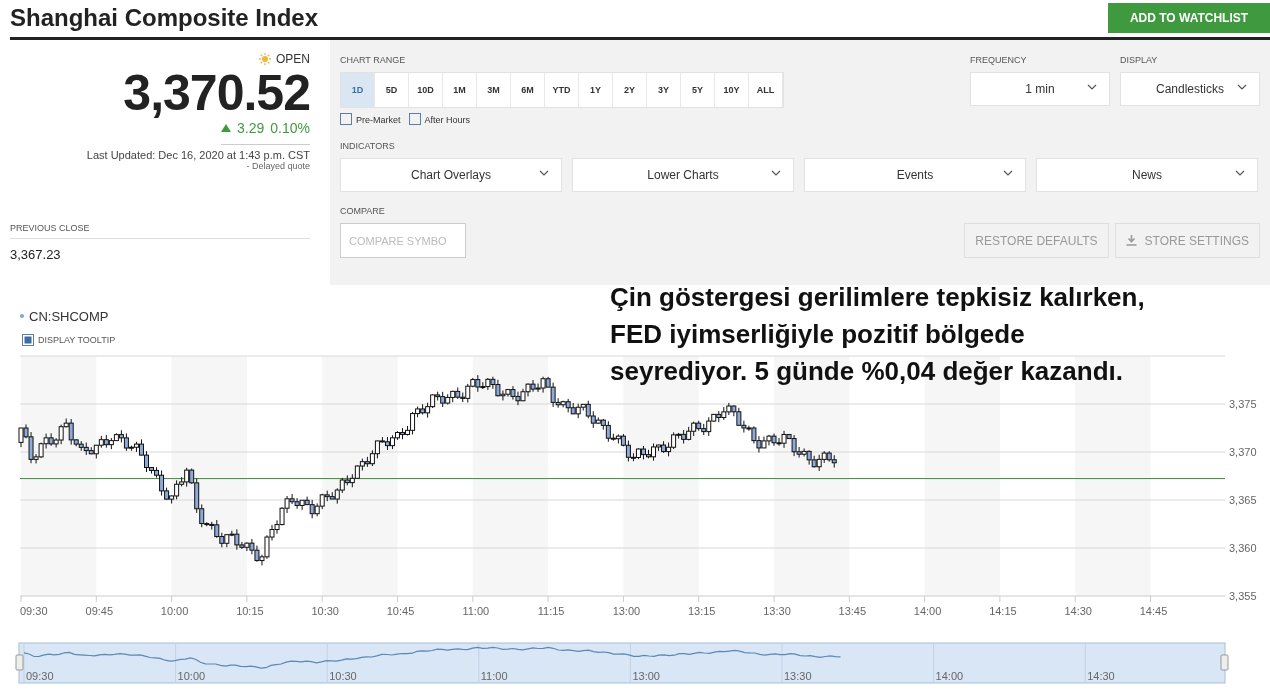 The width and height of the screenshot is (1270, 693). What do you see at coordinates (1243, 404) in the screenshot?
I see `y-axis-label: 3,375` at bounding box center [1243, 404].